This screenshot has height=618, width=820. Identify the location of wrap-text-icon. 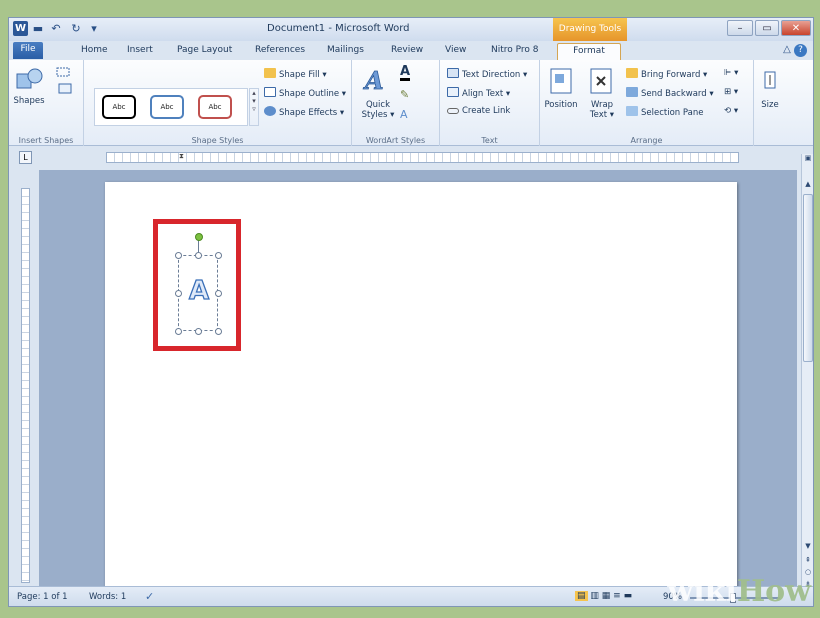
(601, 81).